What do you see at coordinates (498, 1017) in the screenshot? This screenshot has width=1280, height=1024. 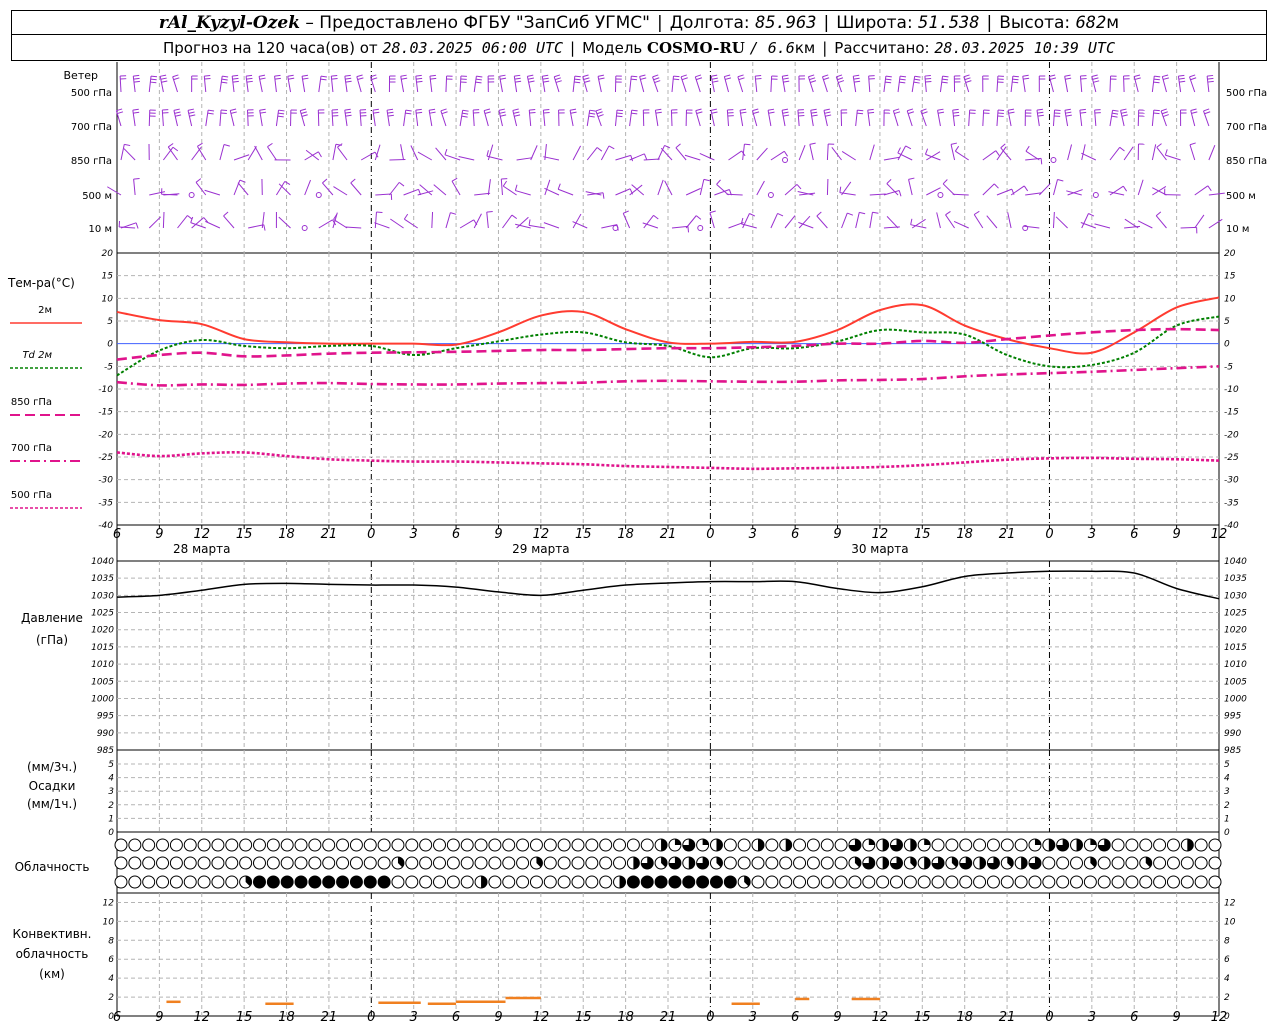 I see `hour-label-bottom: 9` at bounding box center [498, 1017].